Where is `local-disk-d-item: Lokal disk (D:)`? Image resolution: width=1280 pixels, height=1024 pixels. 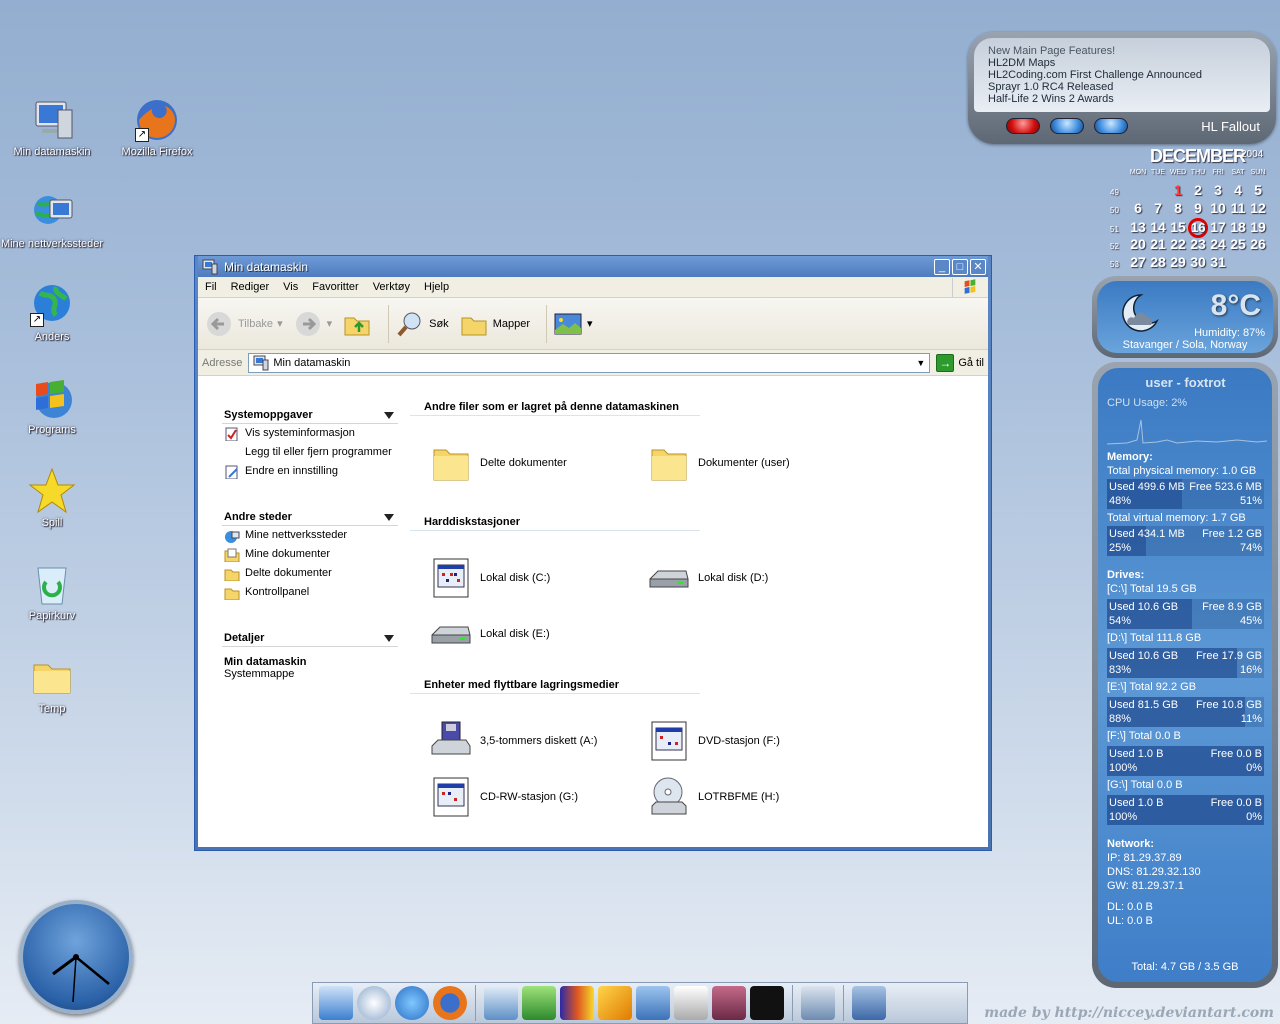
local-disk-d-item: Lokal disk (D:) is located at coordinates (708, 578).